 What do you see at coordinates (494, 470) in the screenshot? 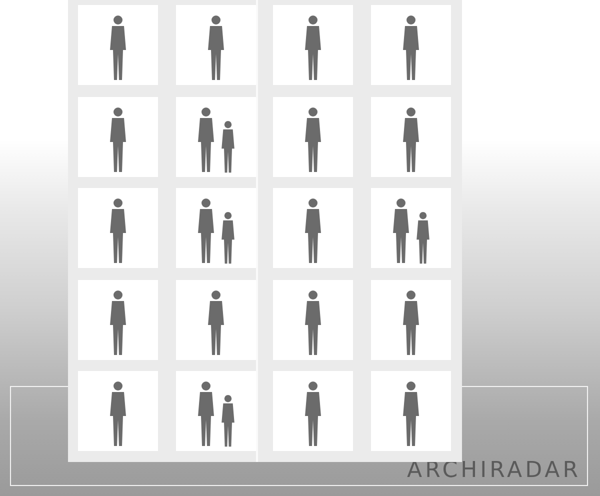
I see `logo-text: ARCHIRADAR` at bounding box center [494, 470].